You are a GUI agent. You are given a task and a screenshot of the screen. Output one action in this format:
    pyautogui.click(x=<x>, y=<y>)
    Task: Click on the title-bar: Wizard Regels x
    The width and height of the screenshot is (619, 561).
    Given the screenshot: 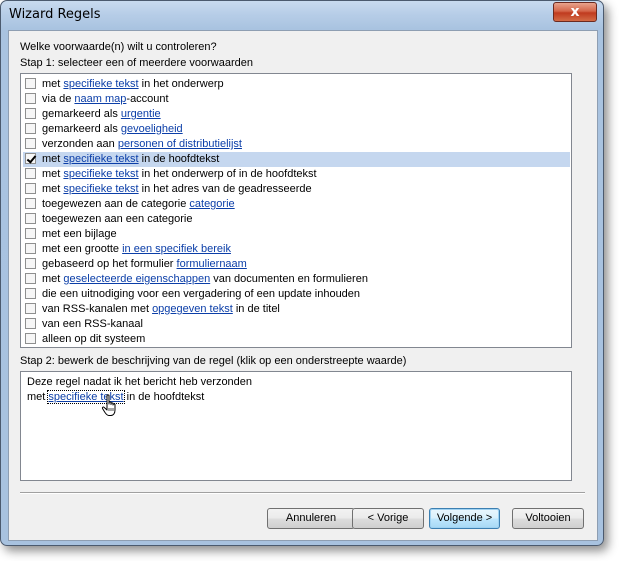 What is the action you would take?
    pyautogui.click(x=302, y=15)
    